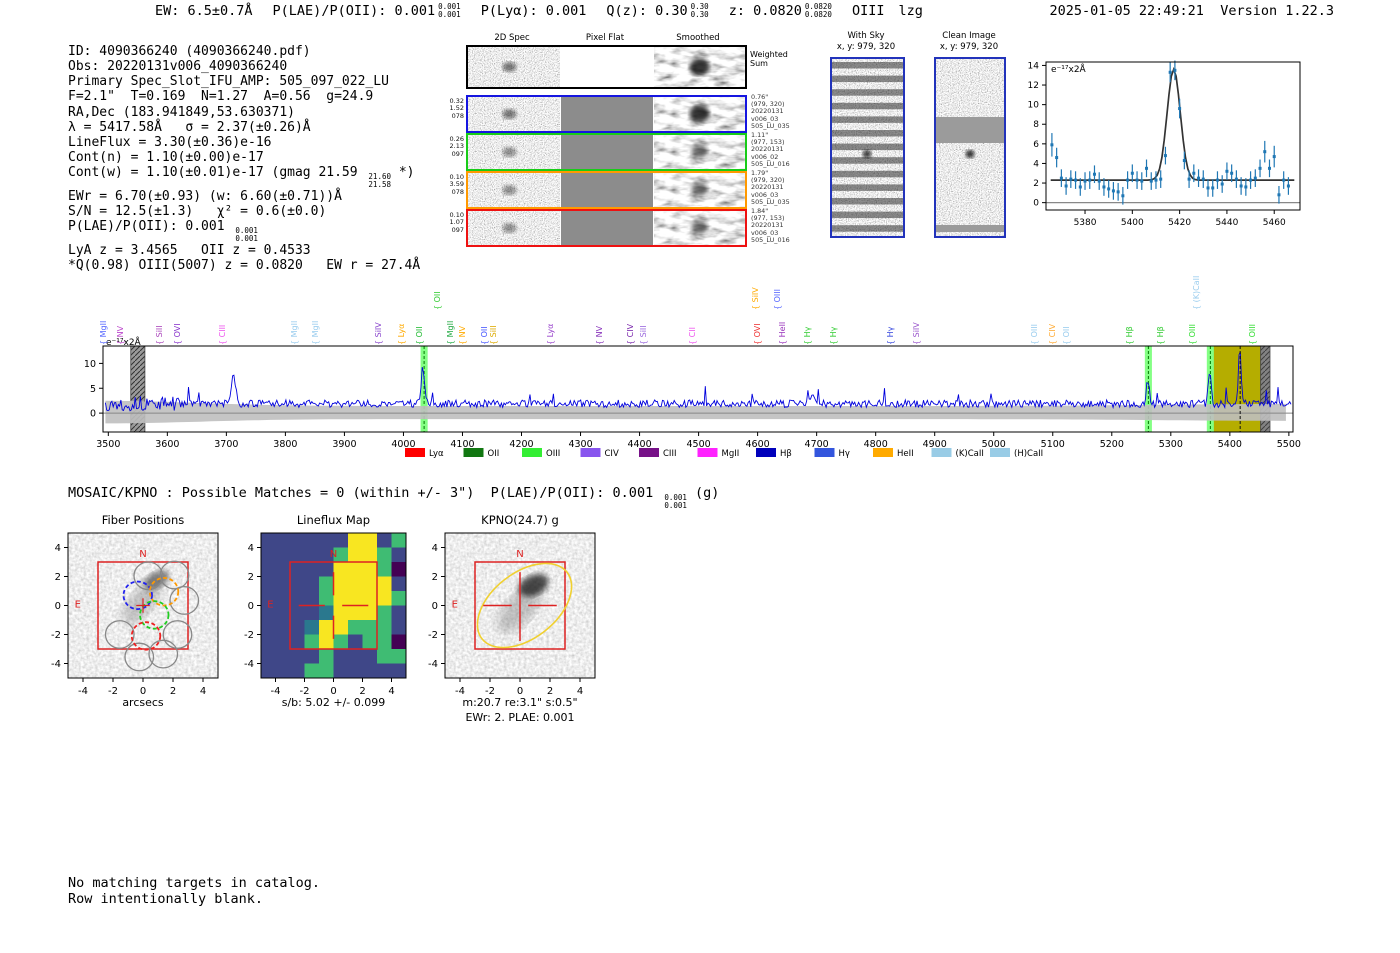 Image resolution: width=1400 pixels, height=953 pixels. Describe the element at coordinates (1069, 69) in the screenshot. I see `svg-text: e⁻¹⁷x2Å` at that location.